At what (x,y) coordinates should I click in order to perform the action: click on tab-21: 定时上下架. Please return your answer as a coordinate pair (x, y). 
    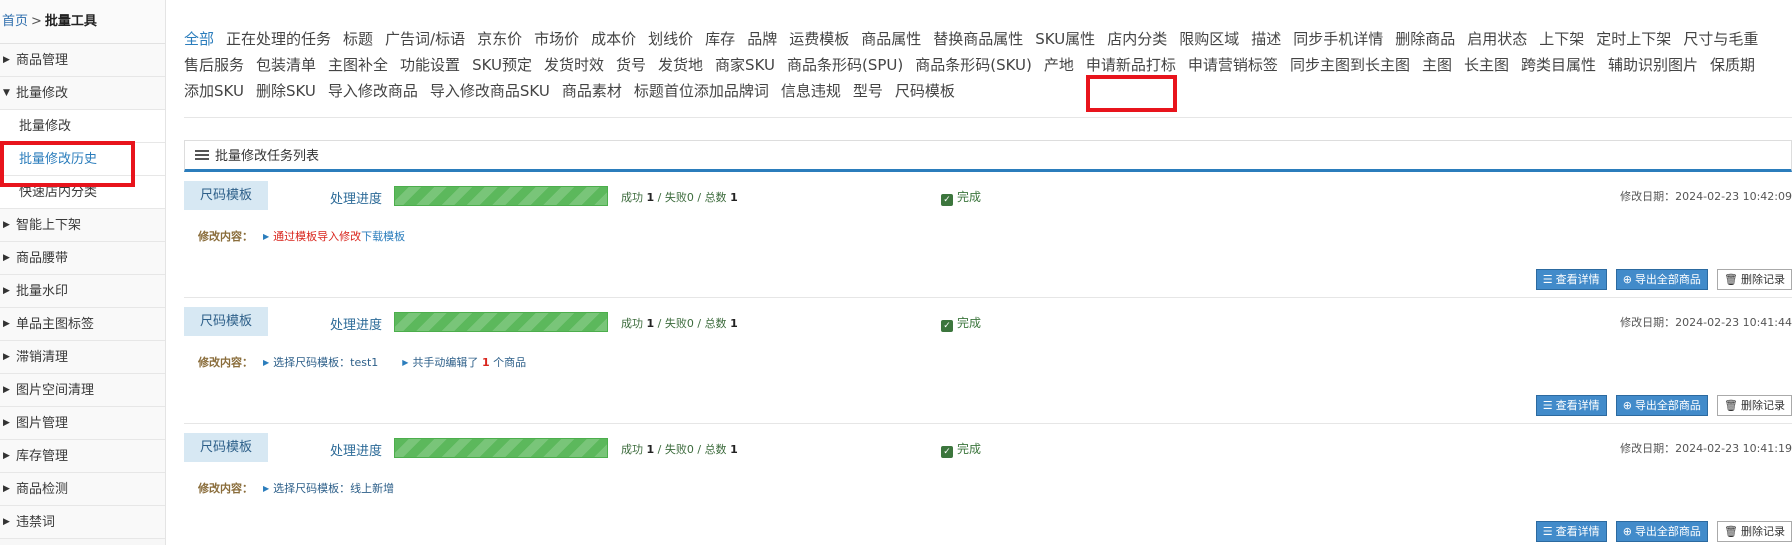
    Looking at the image, I should click on (1633, 39).